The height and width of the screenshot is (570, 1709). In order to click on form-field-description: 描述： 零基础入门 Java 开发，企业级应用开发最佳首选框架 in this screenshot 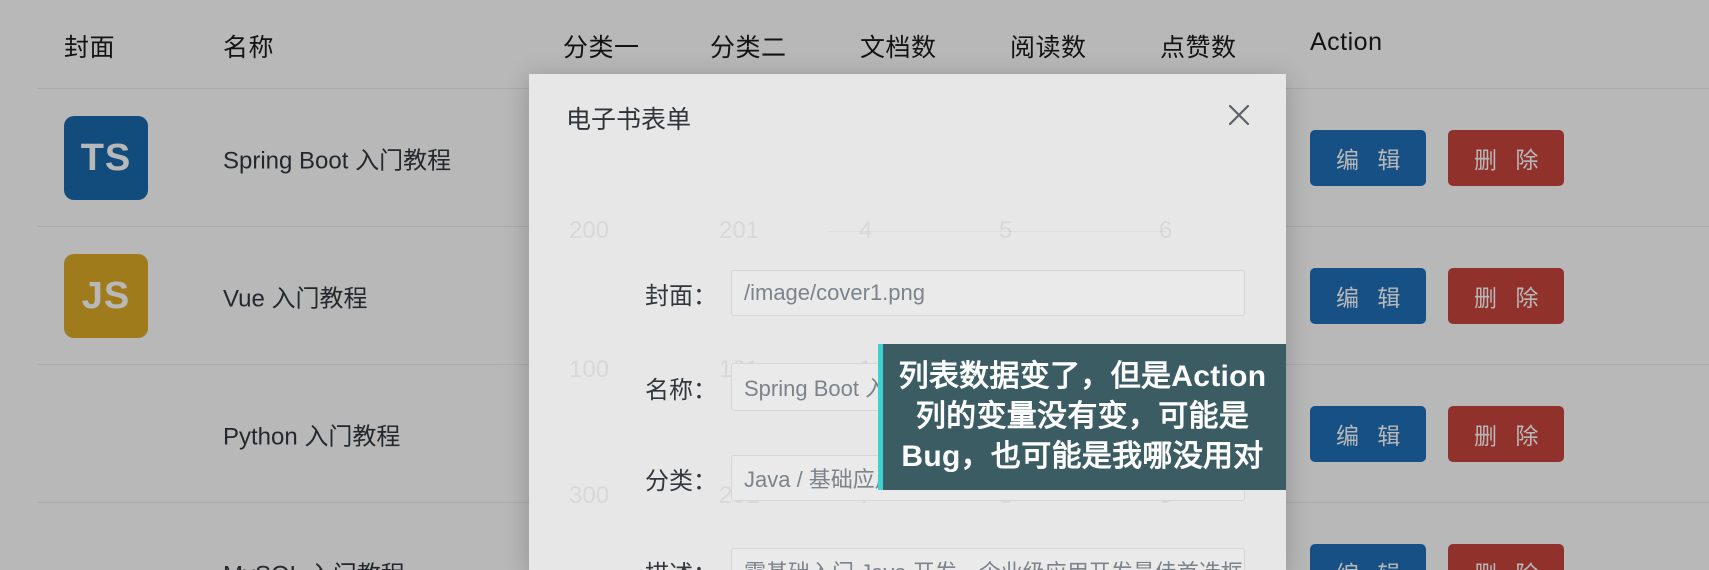, I will do `click(907, 559)`.